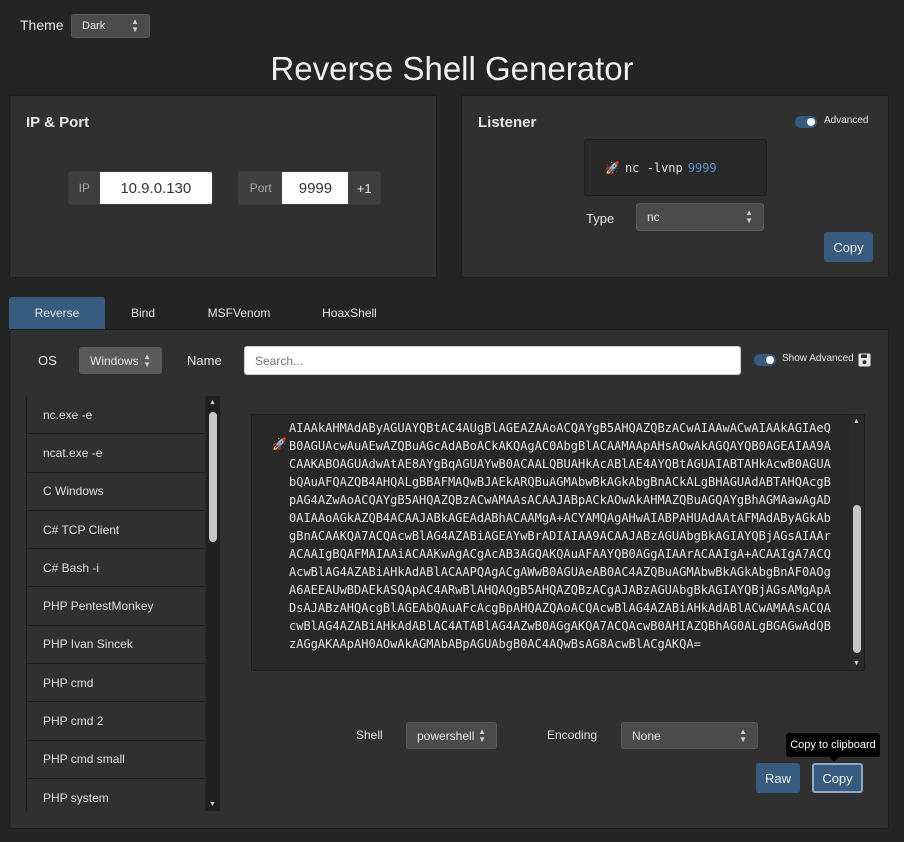 This screenshot has width=904, height=842. I want to click on shell-list-item: PHP cmd small, so click(115, 759).